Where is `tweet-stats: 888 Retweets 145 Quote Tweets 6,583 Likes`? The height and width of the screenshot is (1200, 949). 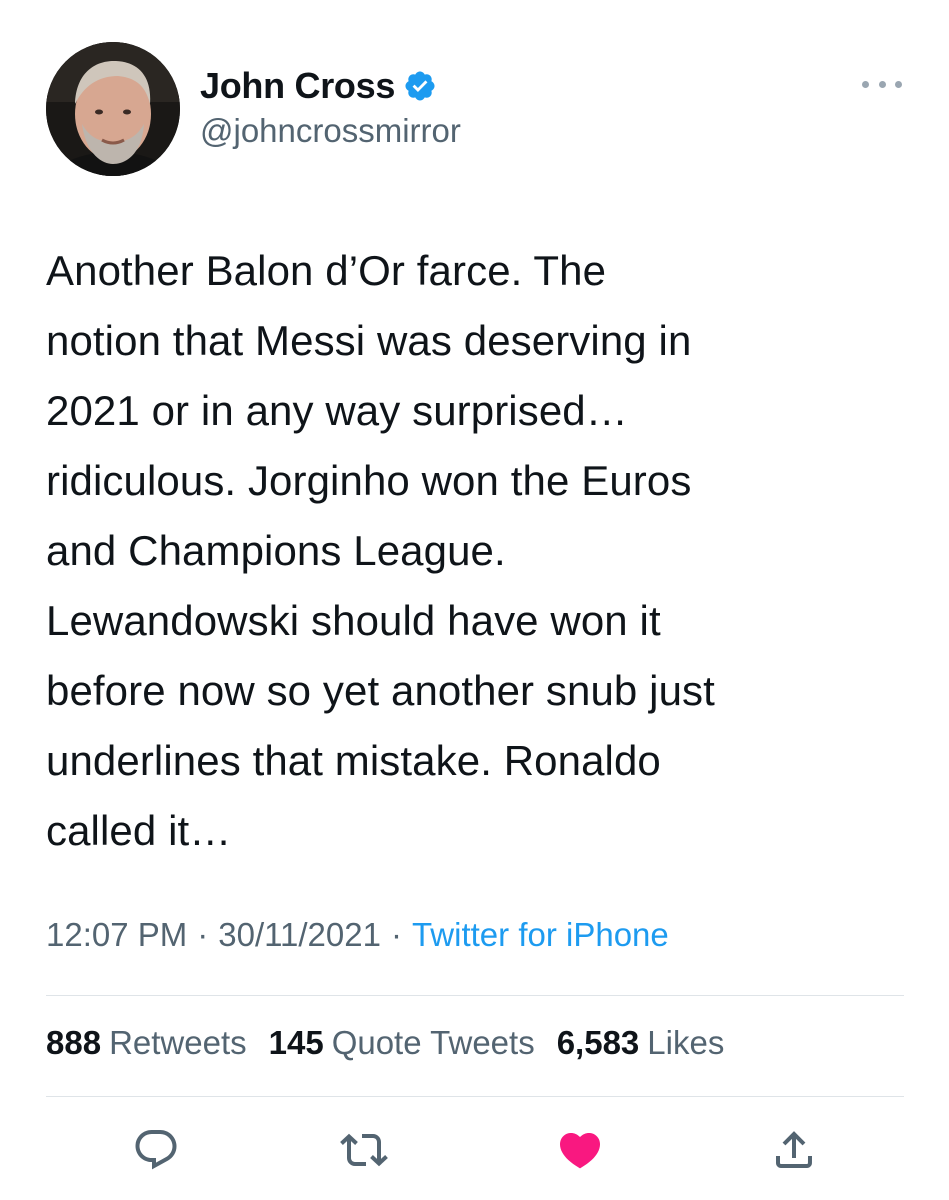 tweet-stats: 888 Retweets 145 Quote Tweets 6,583 Likes is located at coordinates (396, 1043).